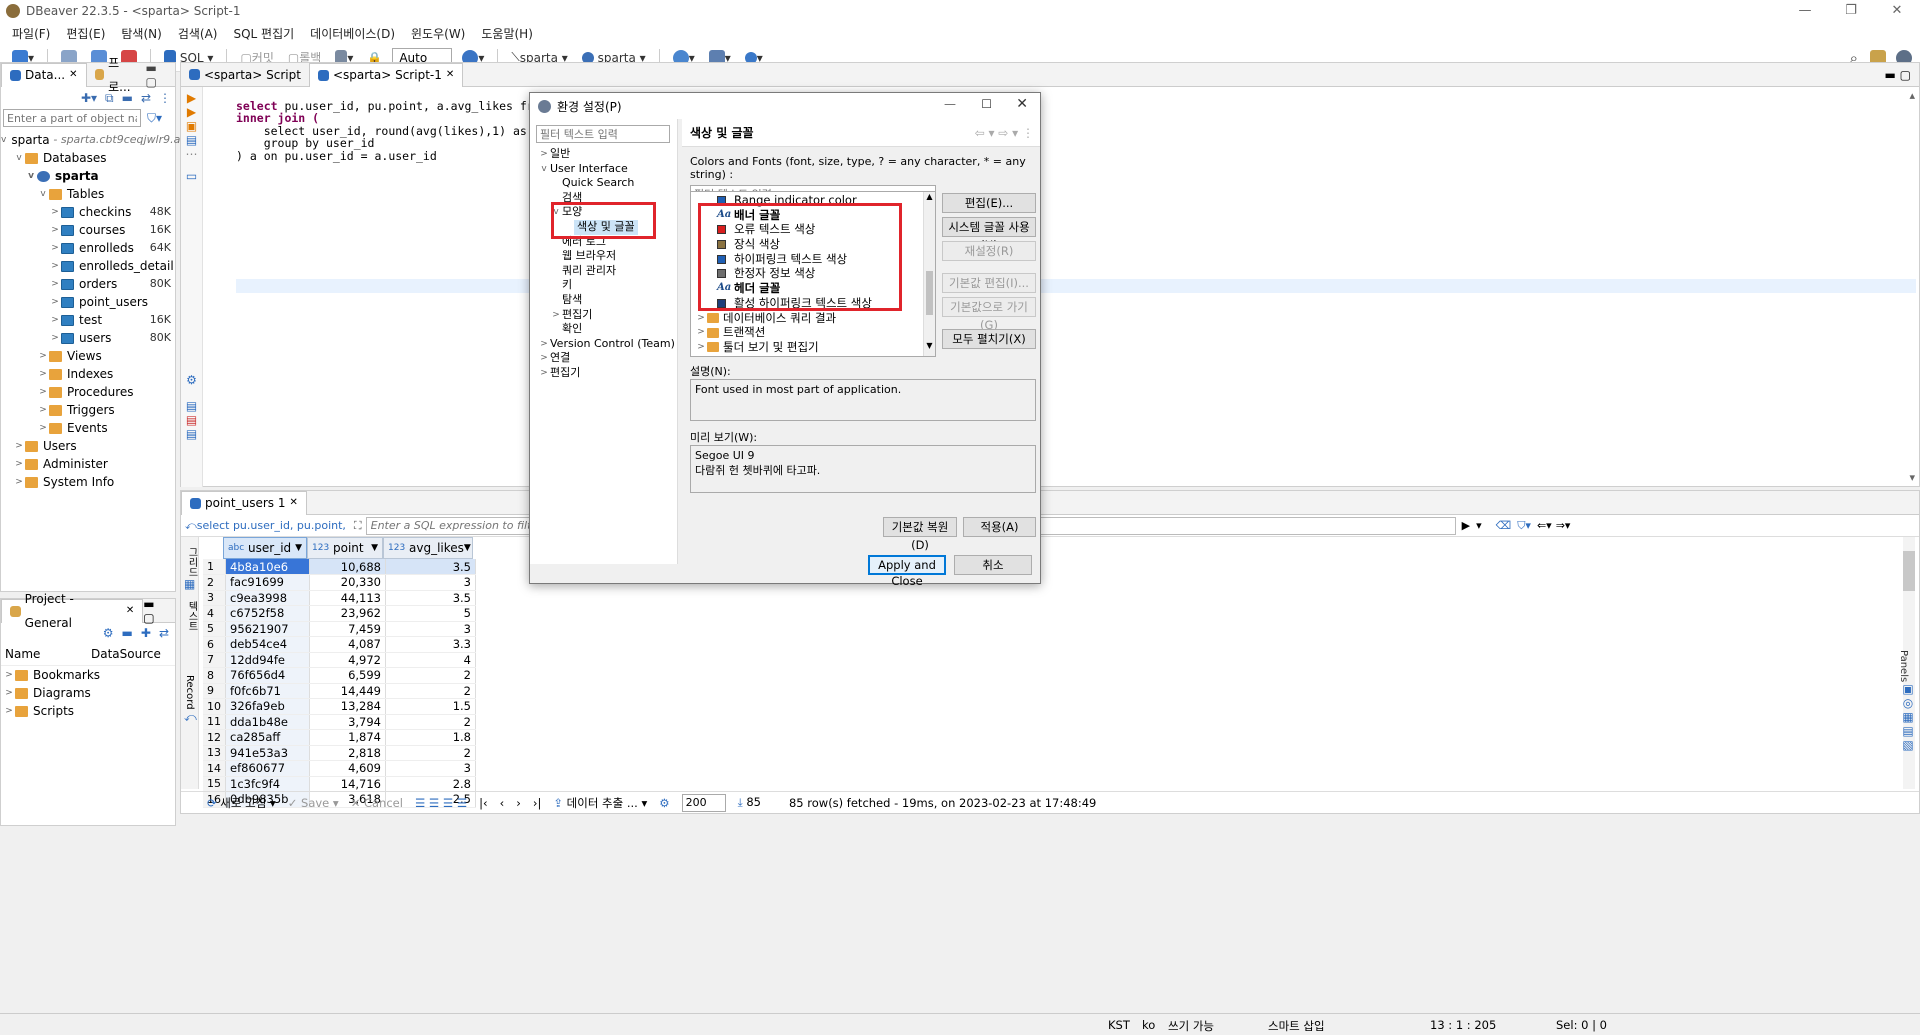 Image resolution: width=1920 pixels, height=1035 pixels. What do you see at coordinates (191, 406) in the screenshot?
I see `export-icon: ▤` at bounding box center [191, 406].